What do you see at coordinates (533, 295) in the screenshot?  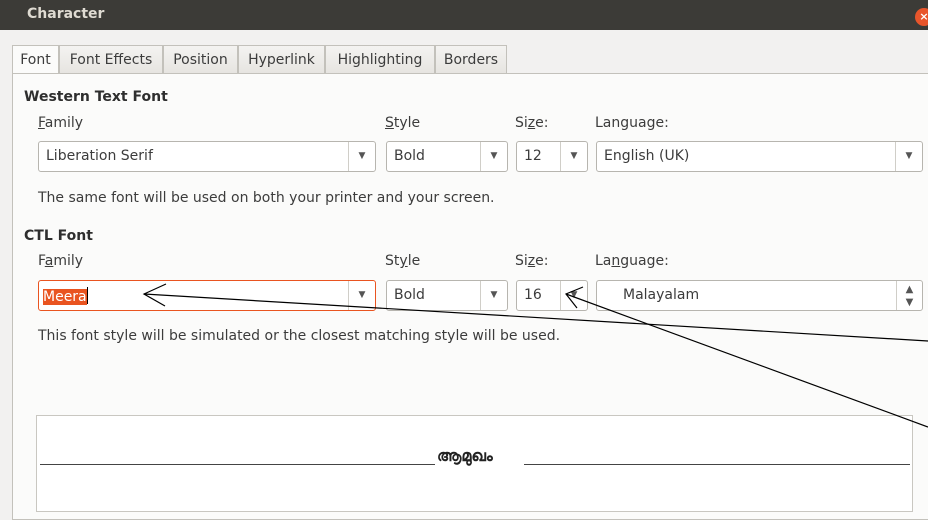 I see `ctl-size-value: 16` at bounding box center [533, 295].